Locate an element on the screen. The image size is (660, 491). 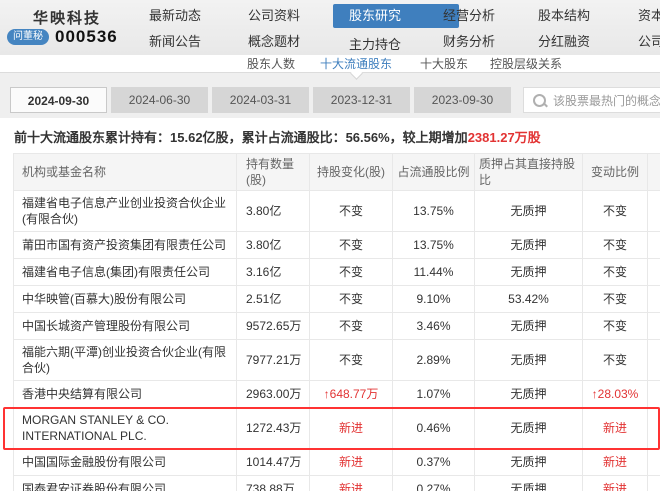
subnav-item-控股层级关系: 控股层级关系 is located at coordinates (526, 64).